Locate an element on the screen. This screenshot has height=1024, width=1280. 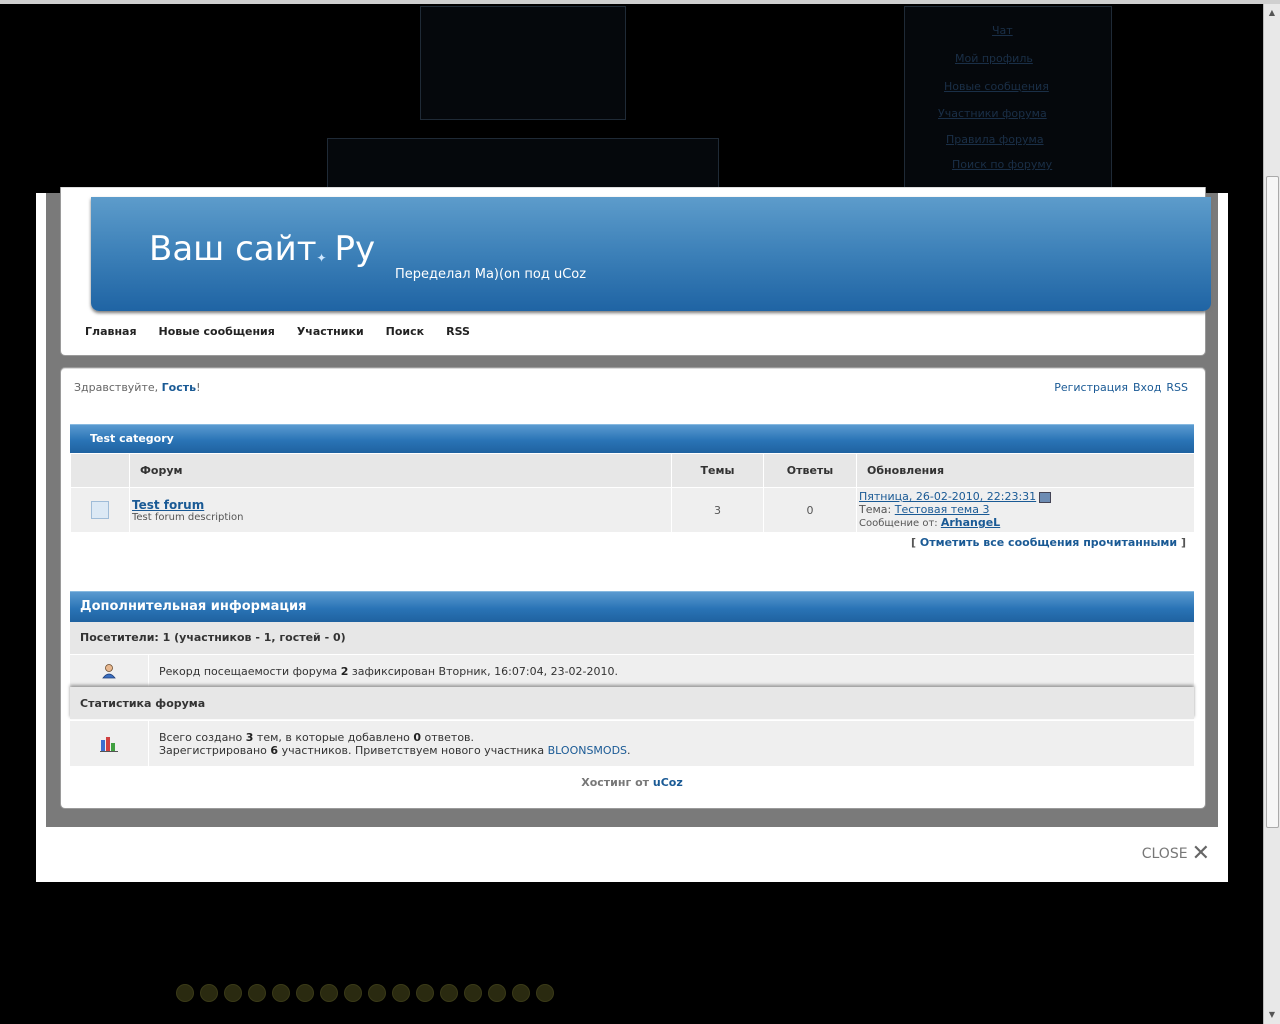
bar-chart-icon is located at coordinates (109, 744).